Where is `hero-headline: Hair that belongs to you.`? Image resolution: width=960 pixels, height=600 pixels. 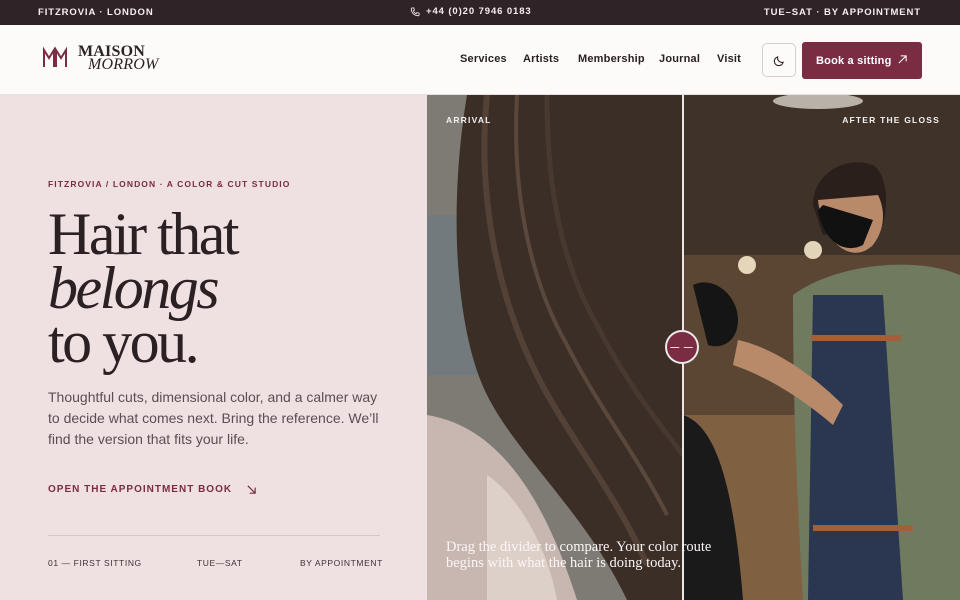
hero-headline: Hair that belongs to you. is located at coordinates (144, 288).